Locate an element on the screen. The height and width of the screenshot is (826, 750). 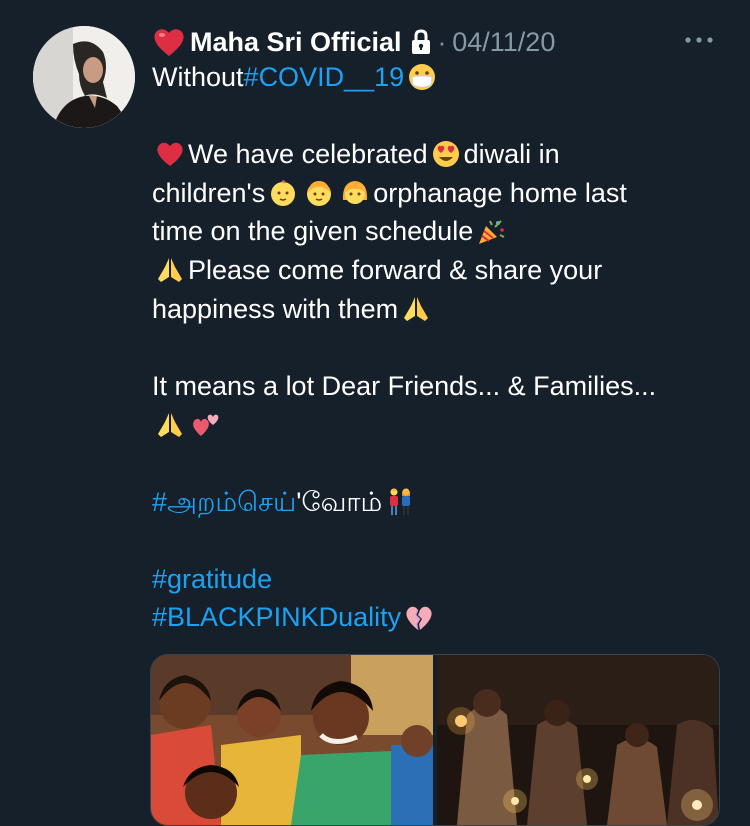
tweet-line-9: #அறம்செய் 'வோம் is located at coordinates (442, 502).